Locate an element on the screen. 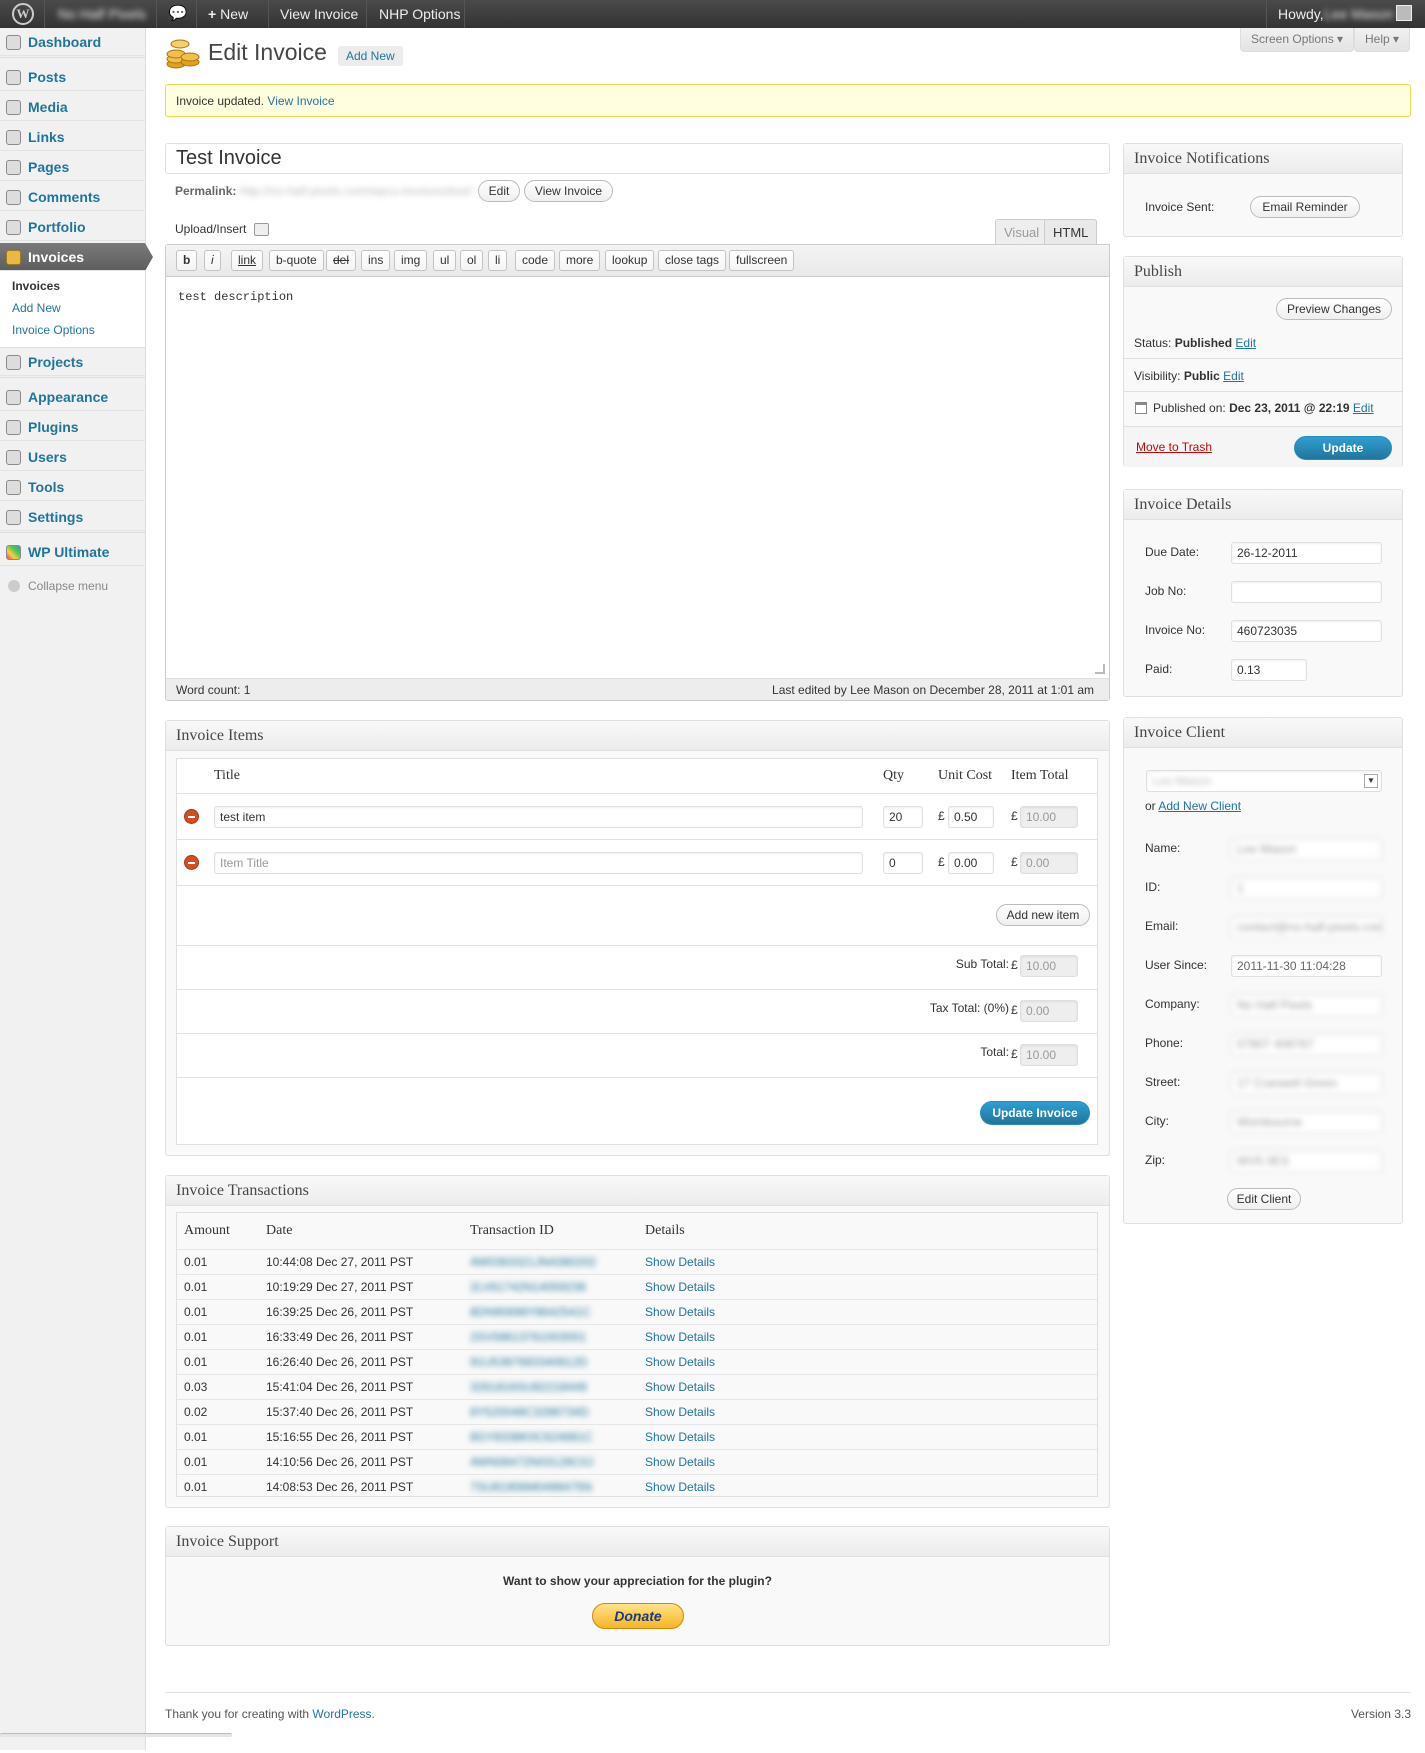  screen-options-button: Screen Options ▾ is located at coordinates (1297, 40).